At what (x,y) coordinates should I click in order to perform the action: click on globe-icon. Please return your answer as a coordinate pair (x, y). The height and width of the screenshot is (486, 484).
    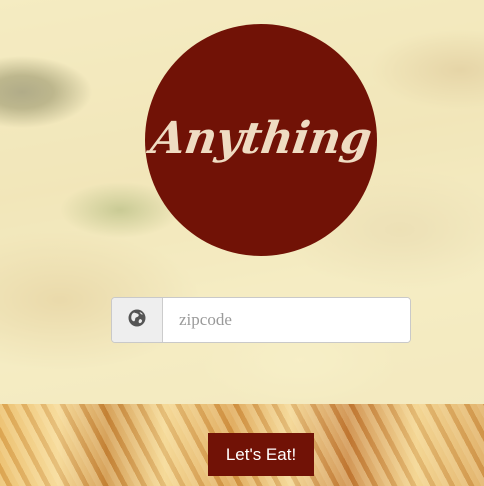
    Looking at the image, I should click on (137, 320).